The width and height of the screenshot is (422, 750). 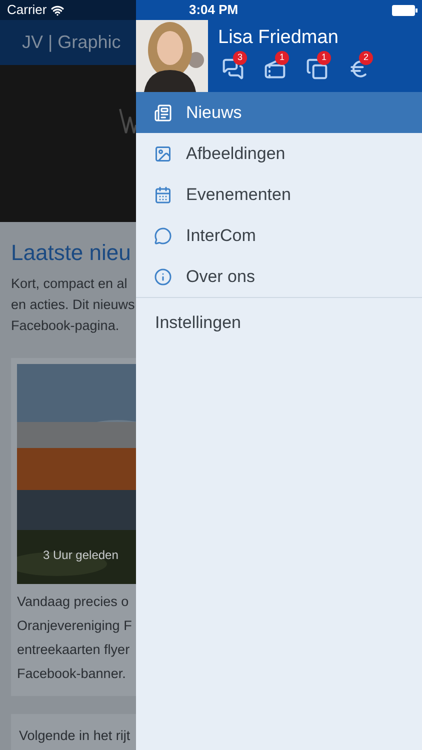 I want to click on menu-item: Evenementen, so click(x=279, y=194).